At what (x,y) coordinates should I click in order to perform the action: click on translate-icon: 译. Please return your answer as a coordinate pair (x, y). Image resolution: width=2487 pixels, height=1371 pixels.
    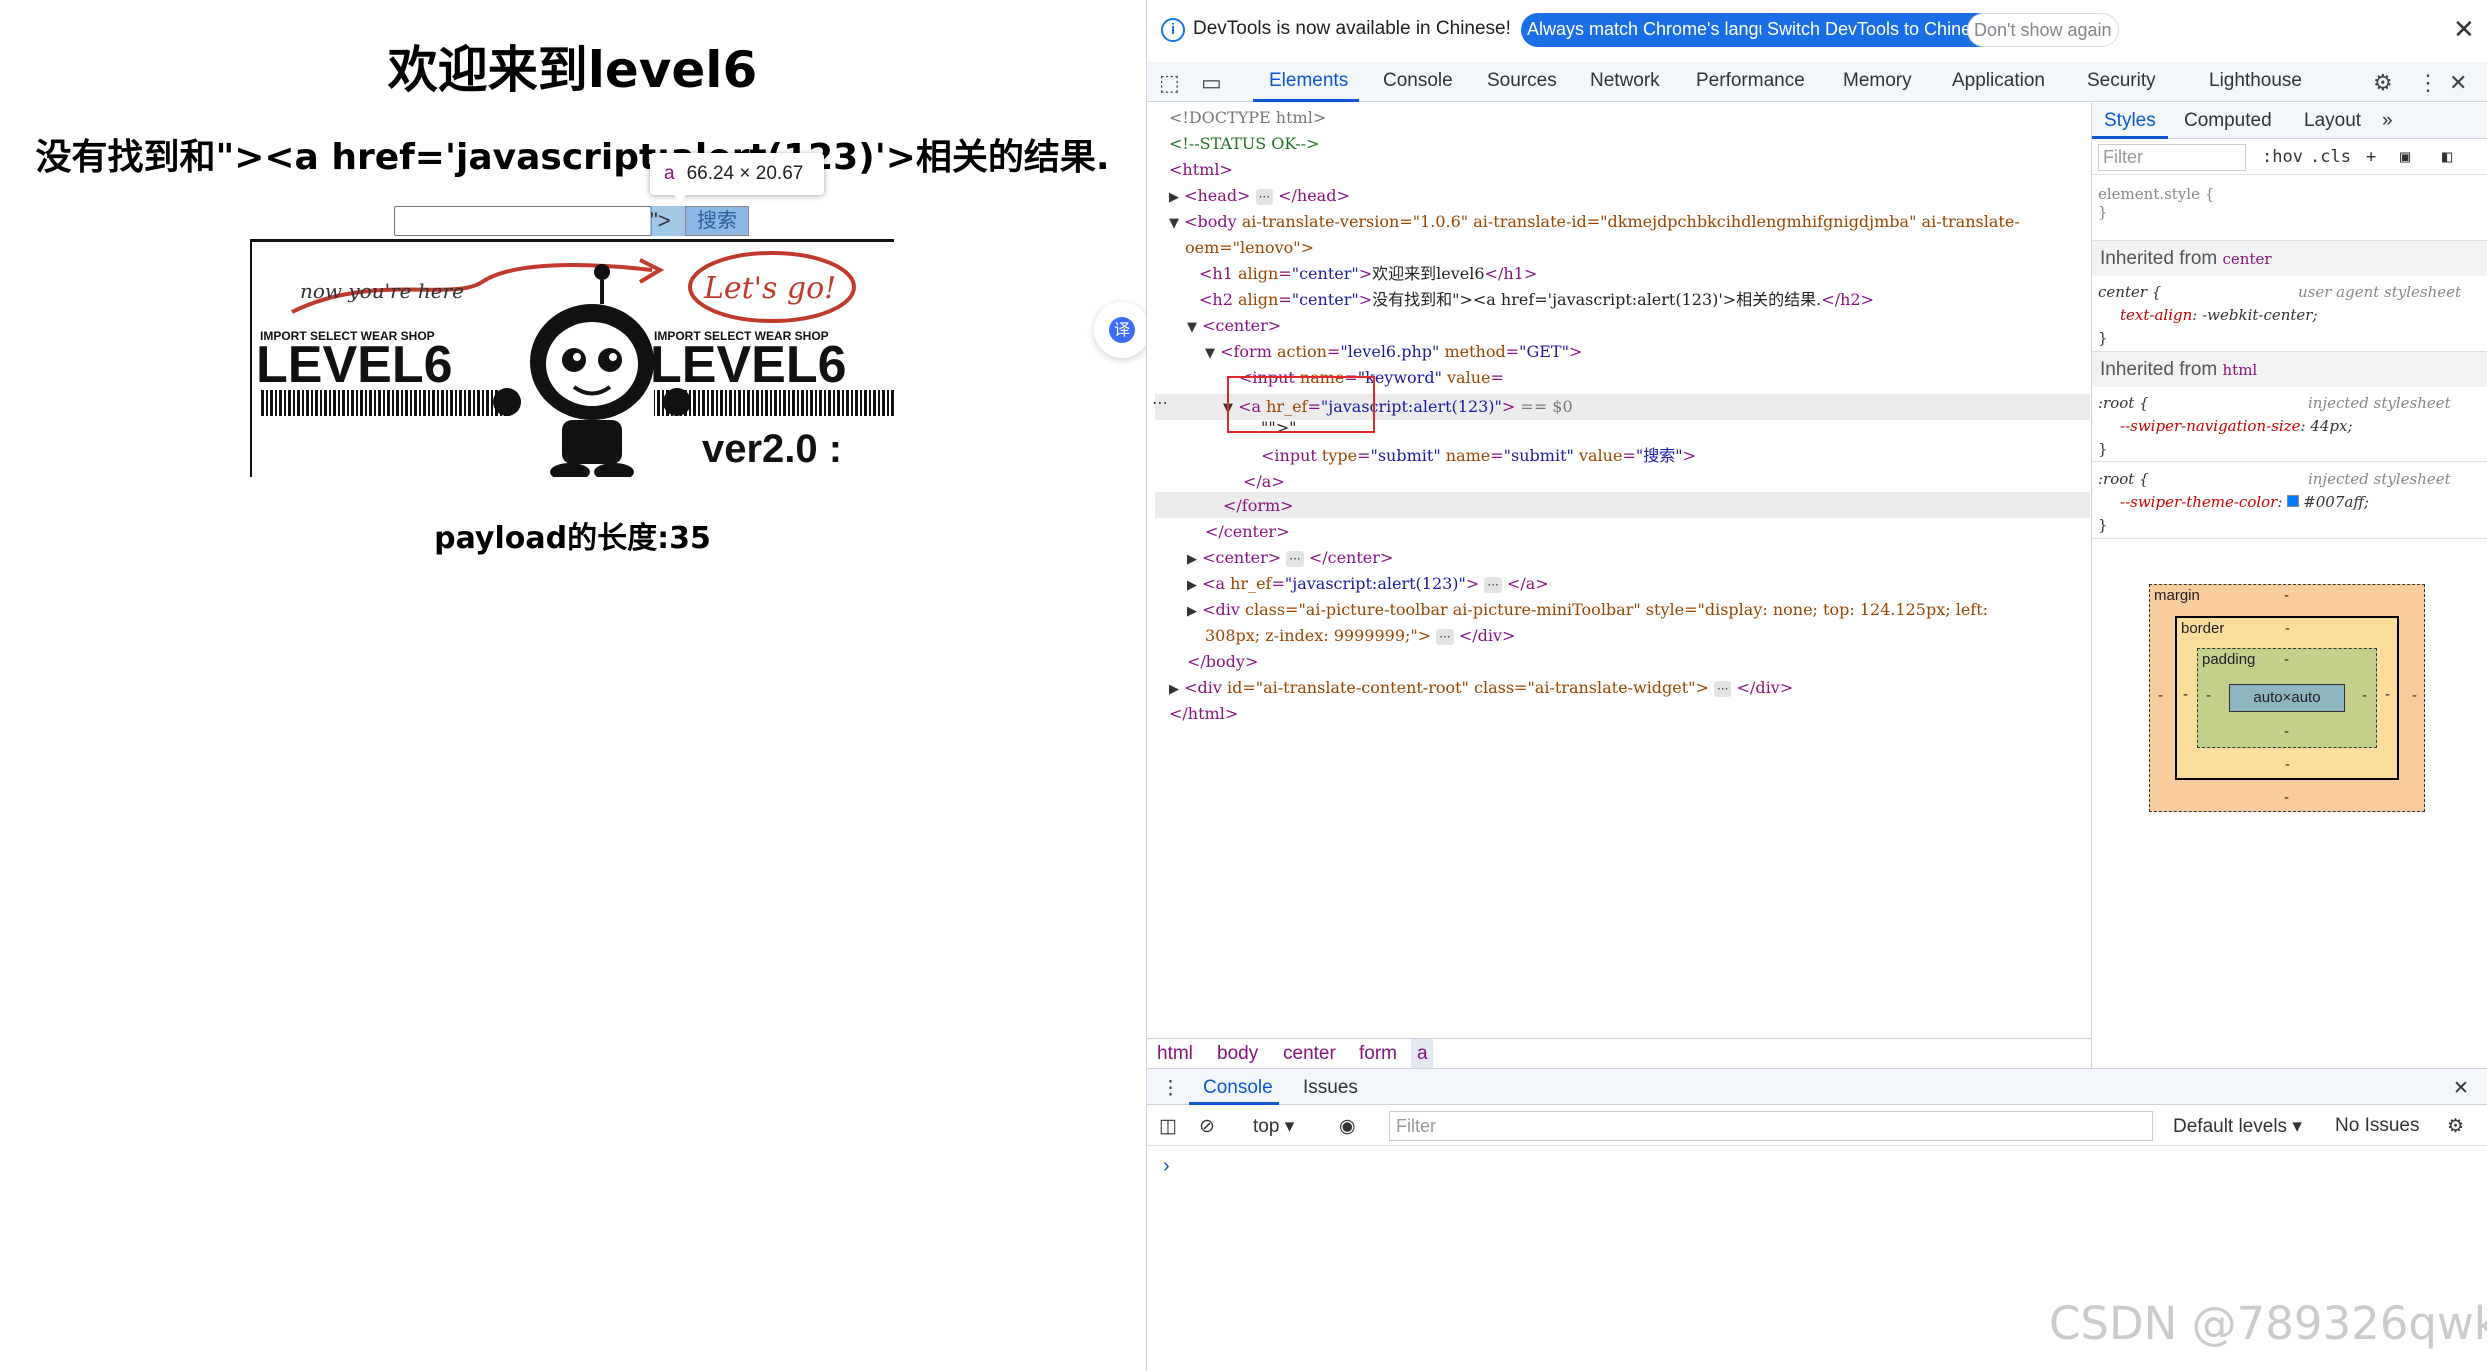
    Looking at the image, I should click on (1122, 330).